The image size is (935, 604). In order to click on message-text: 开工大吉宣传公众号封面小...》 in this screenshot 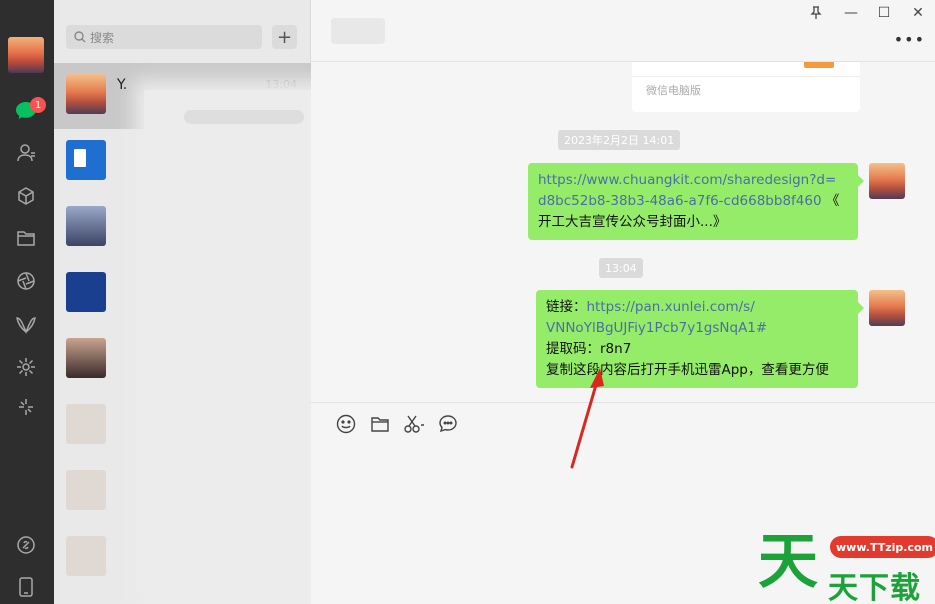, I will do `click(632, 222)`.